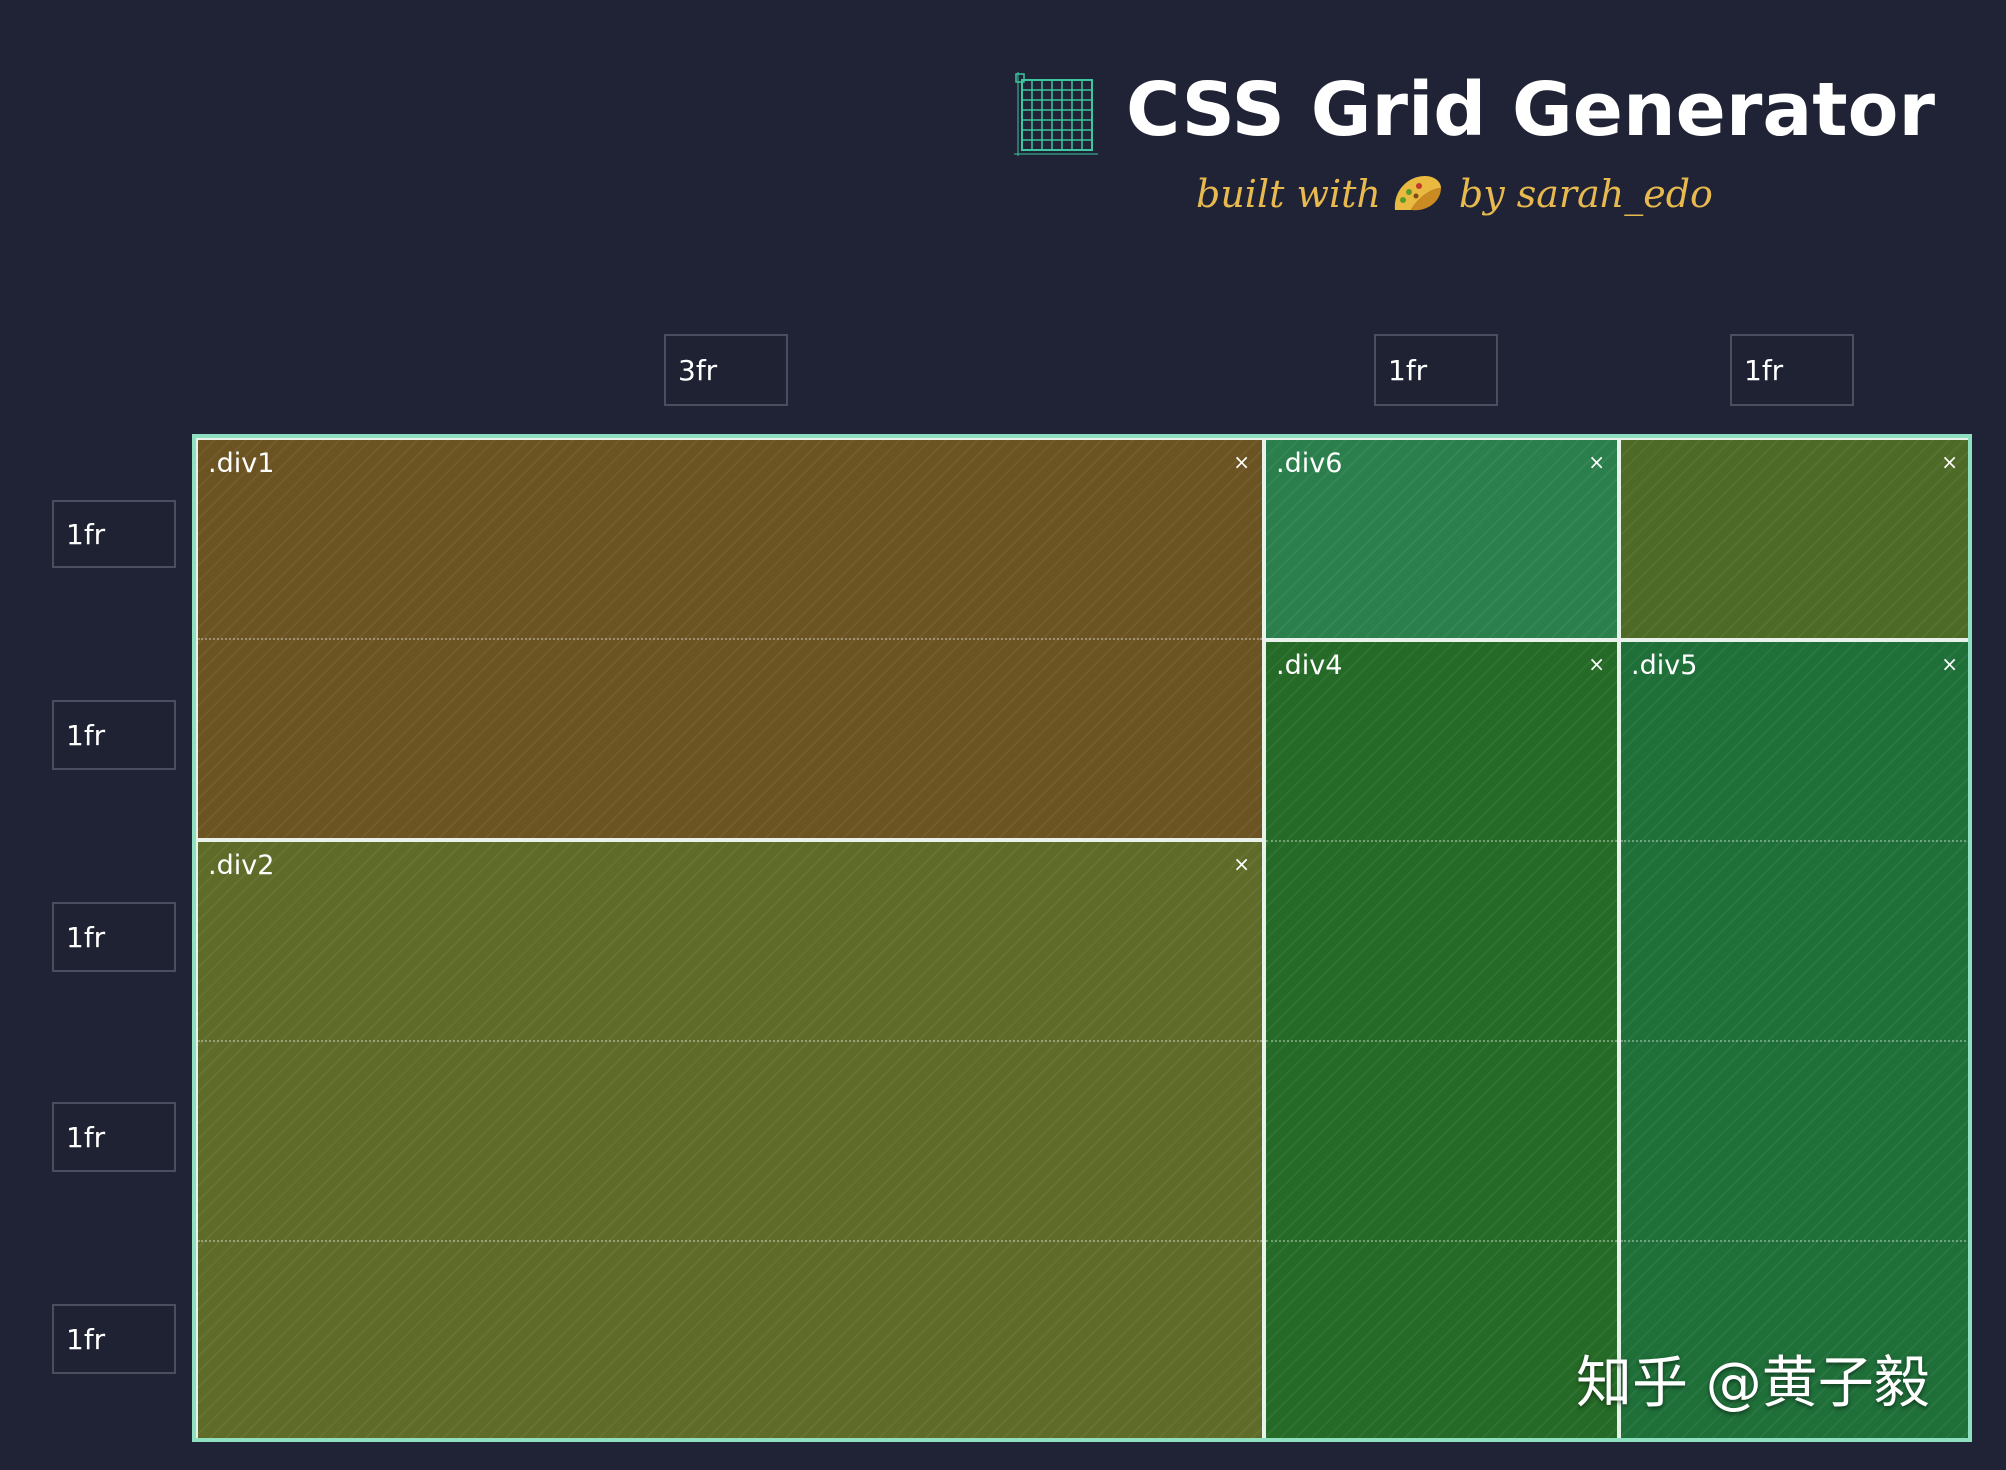  I want to click on grid-area-div1: .div1 ×, so click(730, 639).